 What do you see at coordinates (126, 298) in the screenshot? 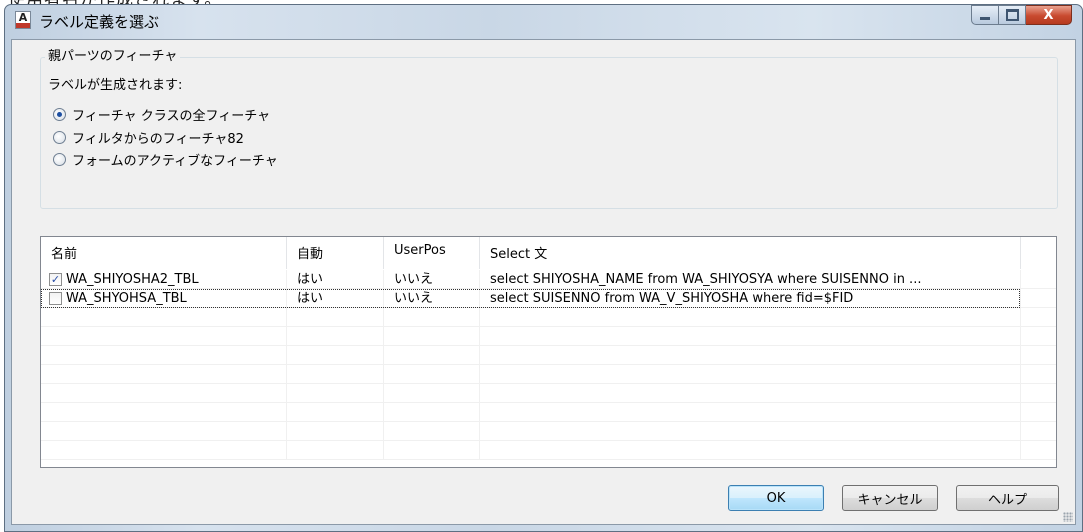
I see `row-name: WA_SHYOHSA_TBL` at bounding box center [126, 298].